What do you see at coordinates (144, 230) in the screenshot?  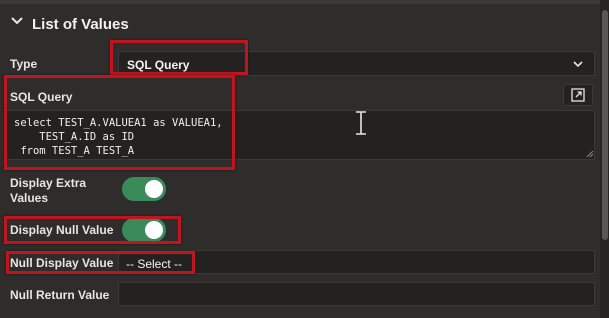 I see `display-null-value-toggle` at bounding box center [144, 230].